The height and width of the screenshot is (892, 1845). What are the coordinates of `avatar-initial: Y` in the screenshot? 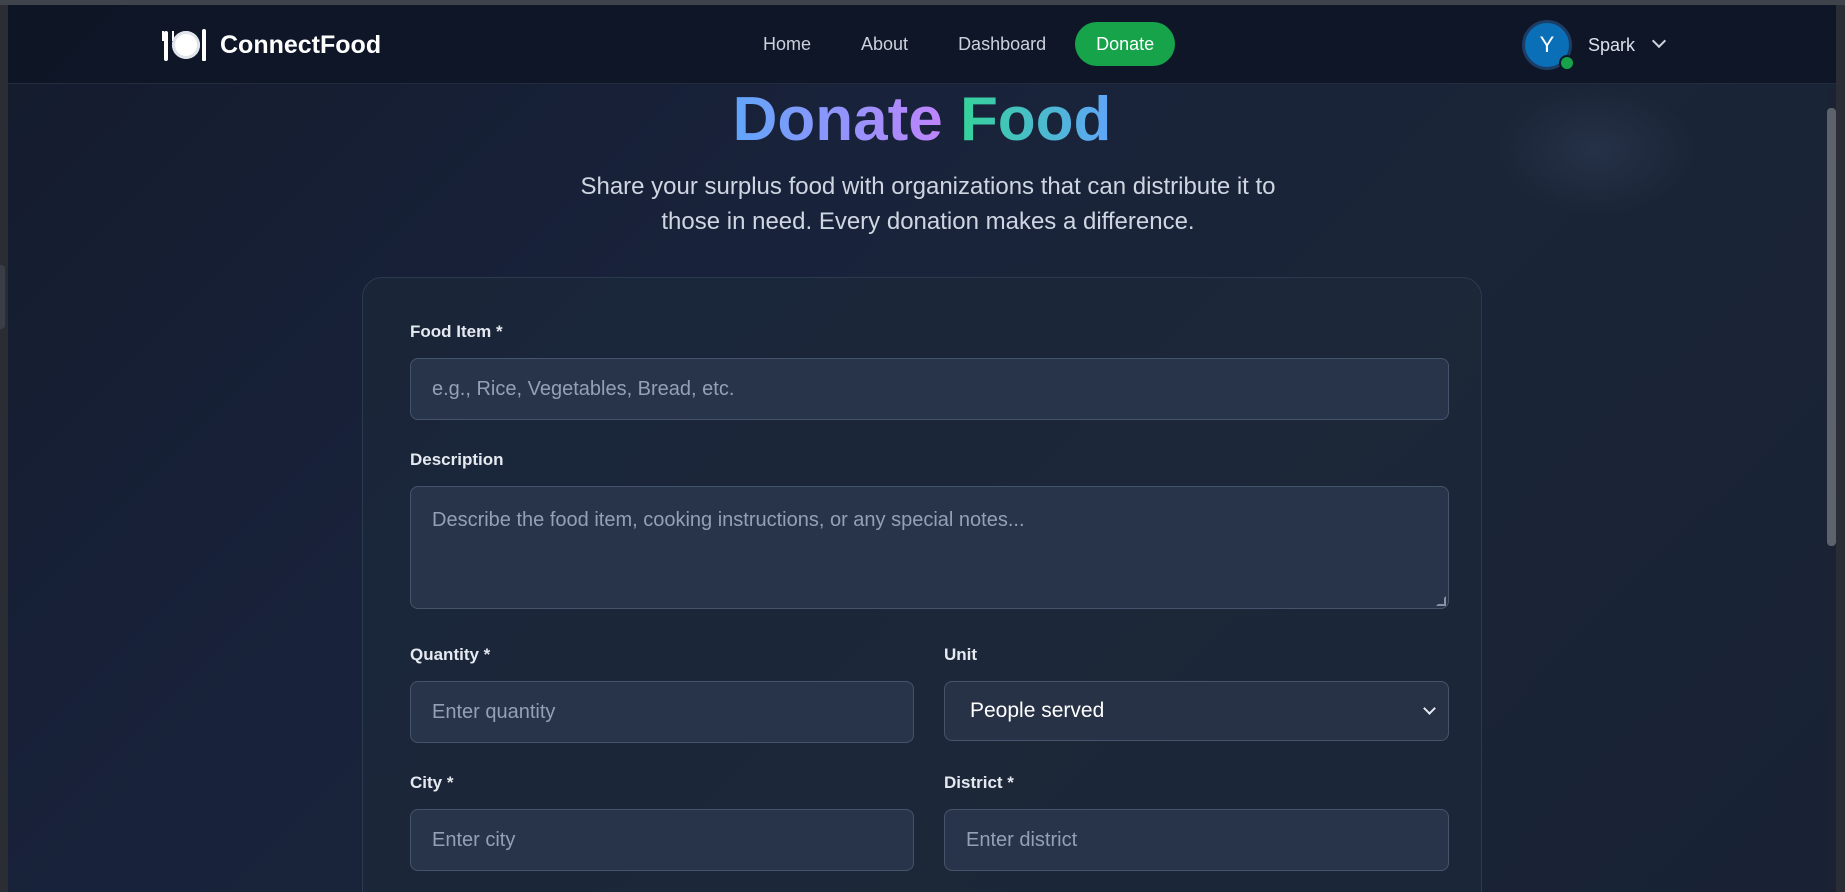 It's located at (1547, 44).